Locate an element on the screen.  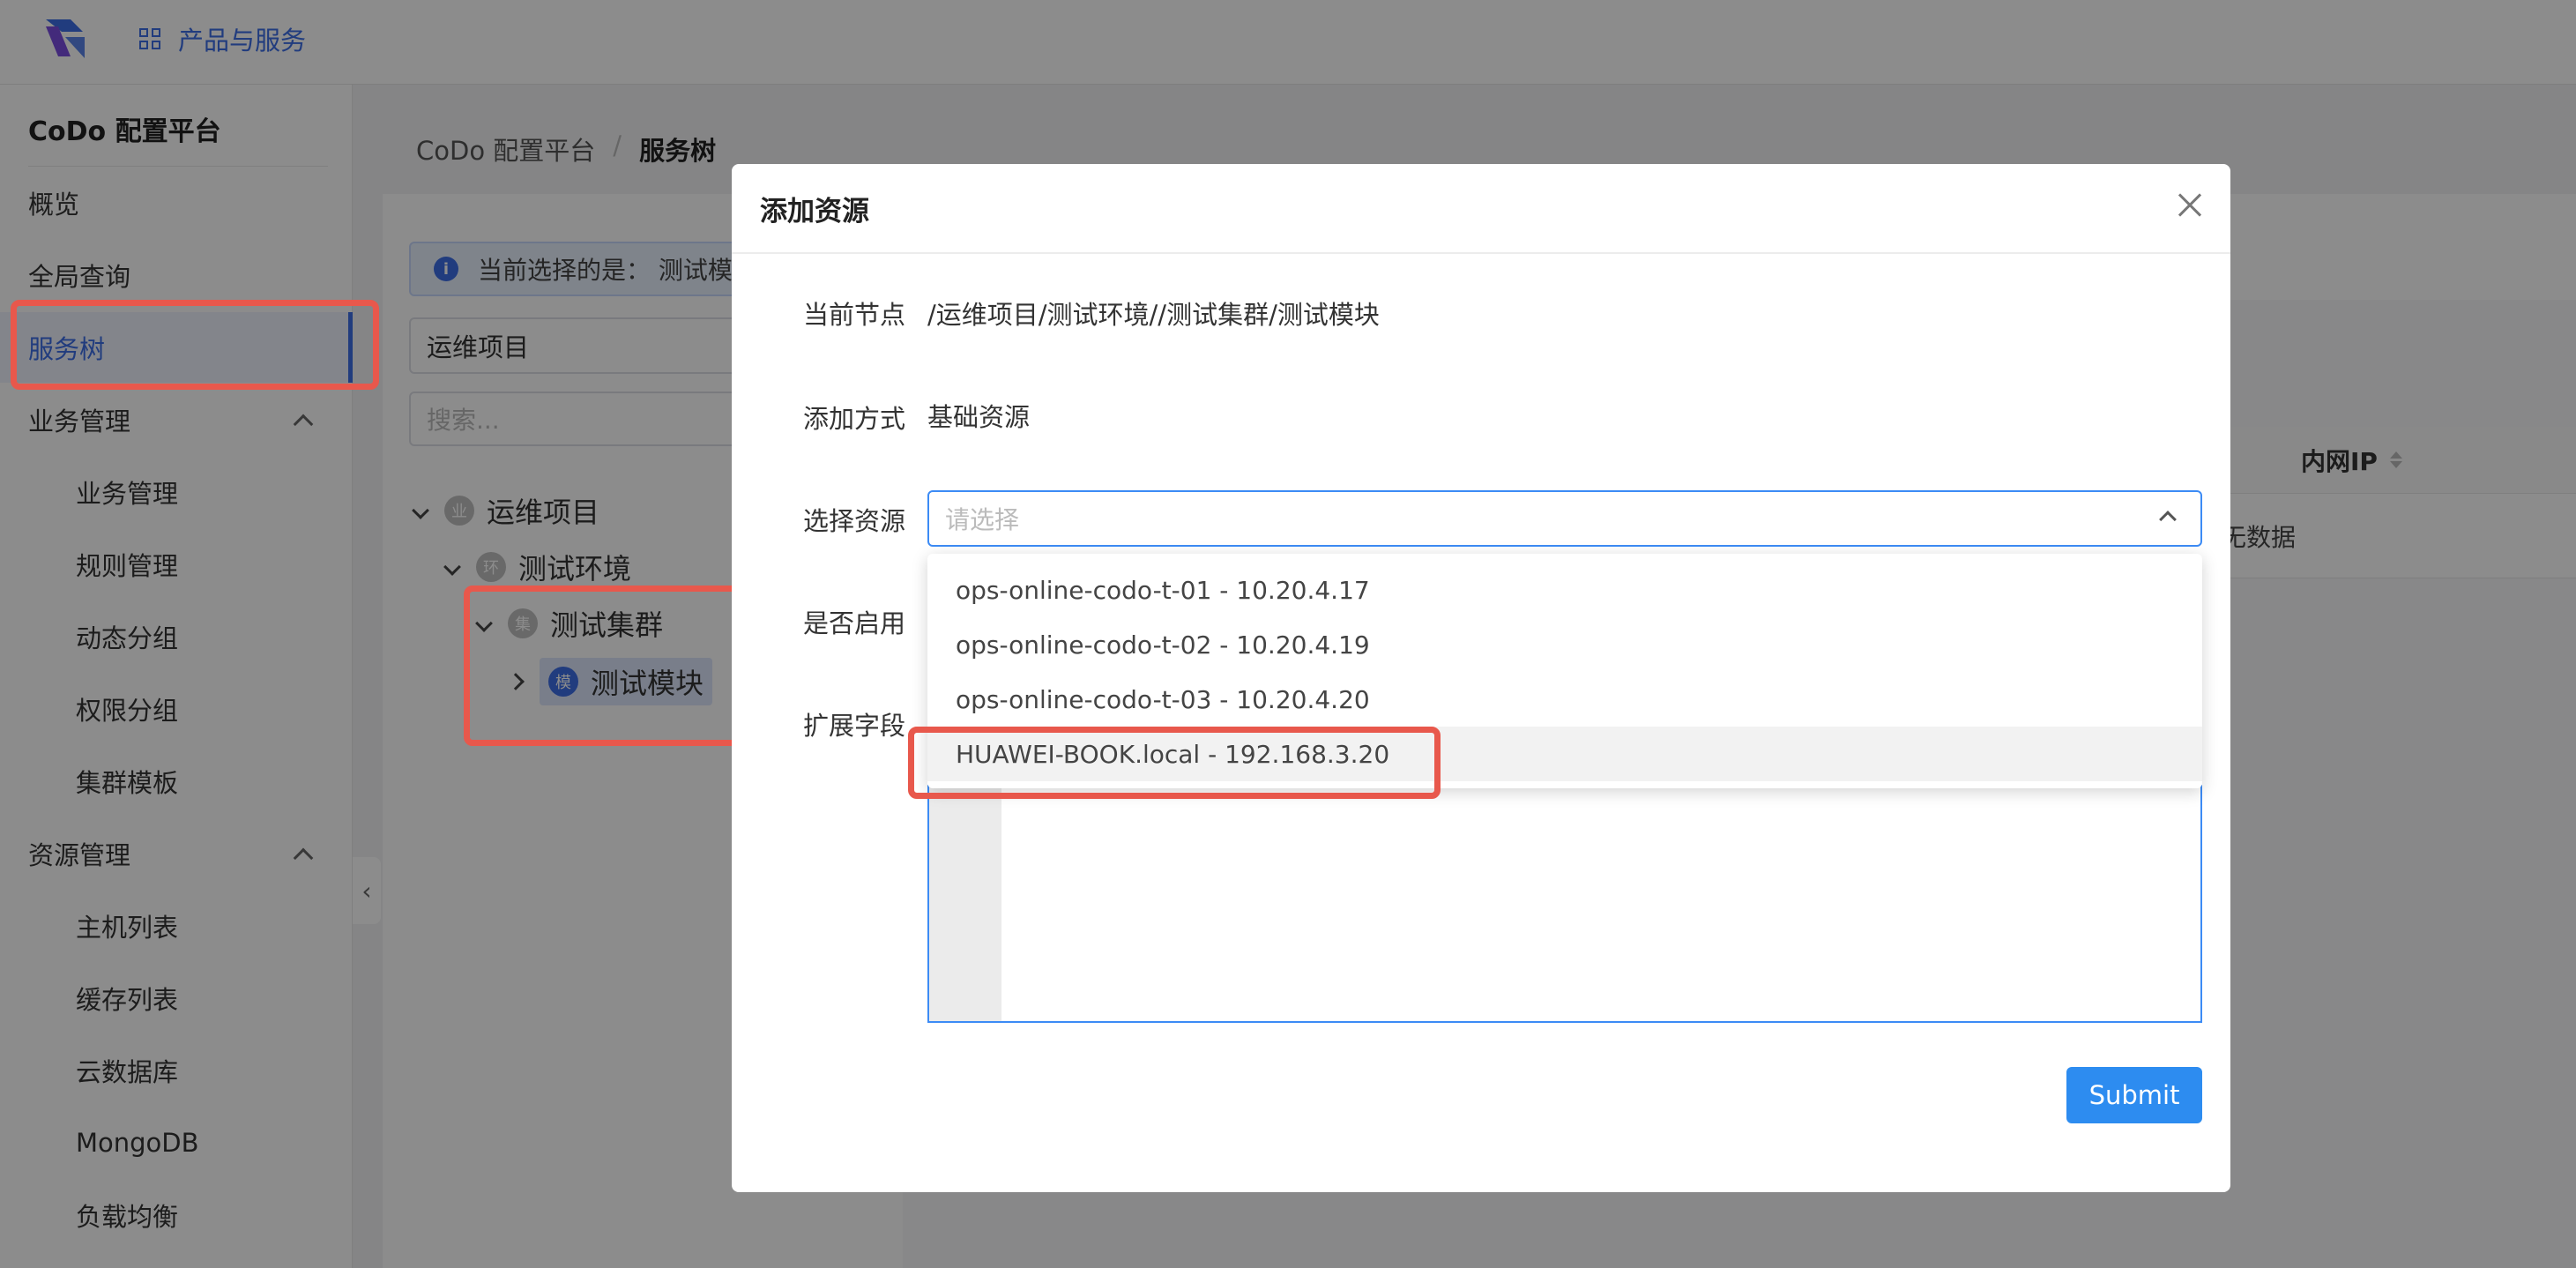
annotation-box-service-tree is located at coordinates (195, 345).